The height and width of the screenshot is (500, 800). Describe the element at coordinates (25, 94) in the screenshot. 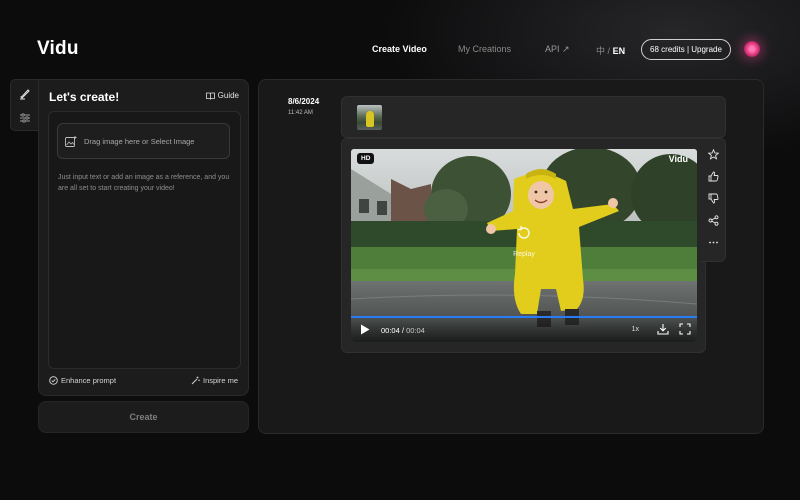

I see `brush-icon` at that location.